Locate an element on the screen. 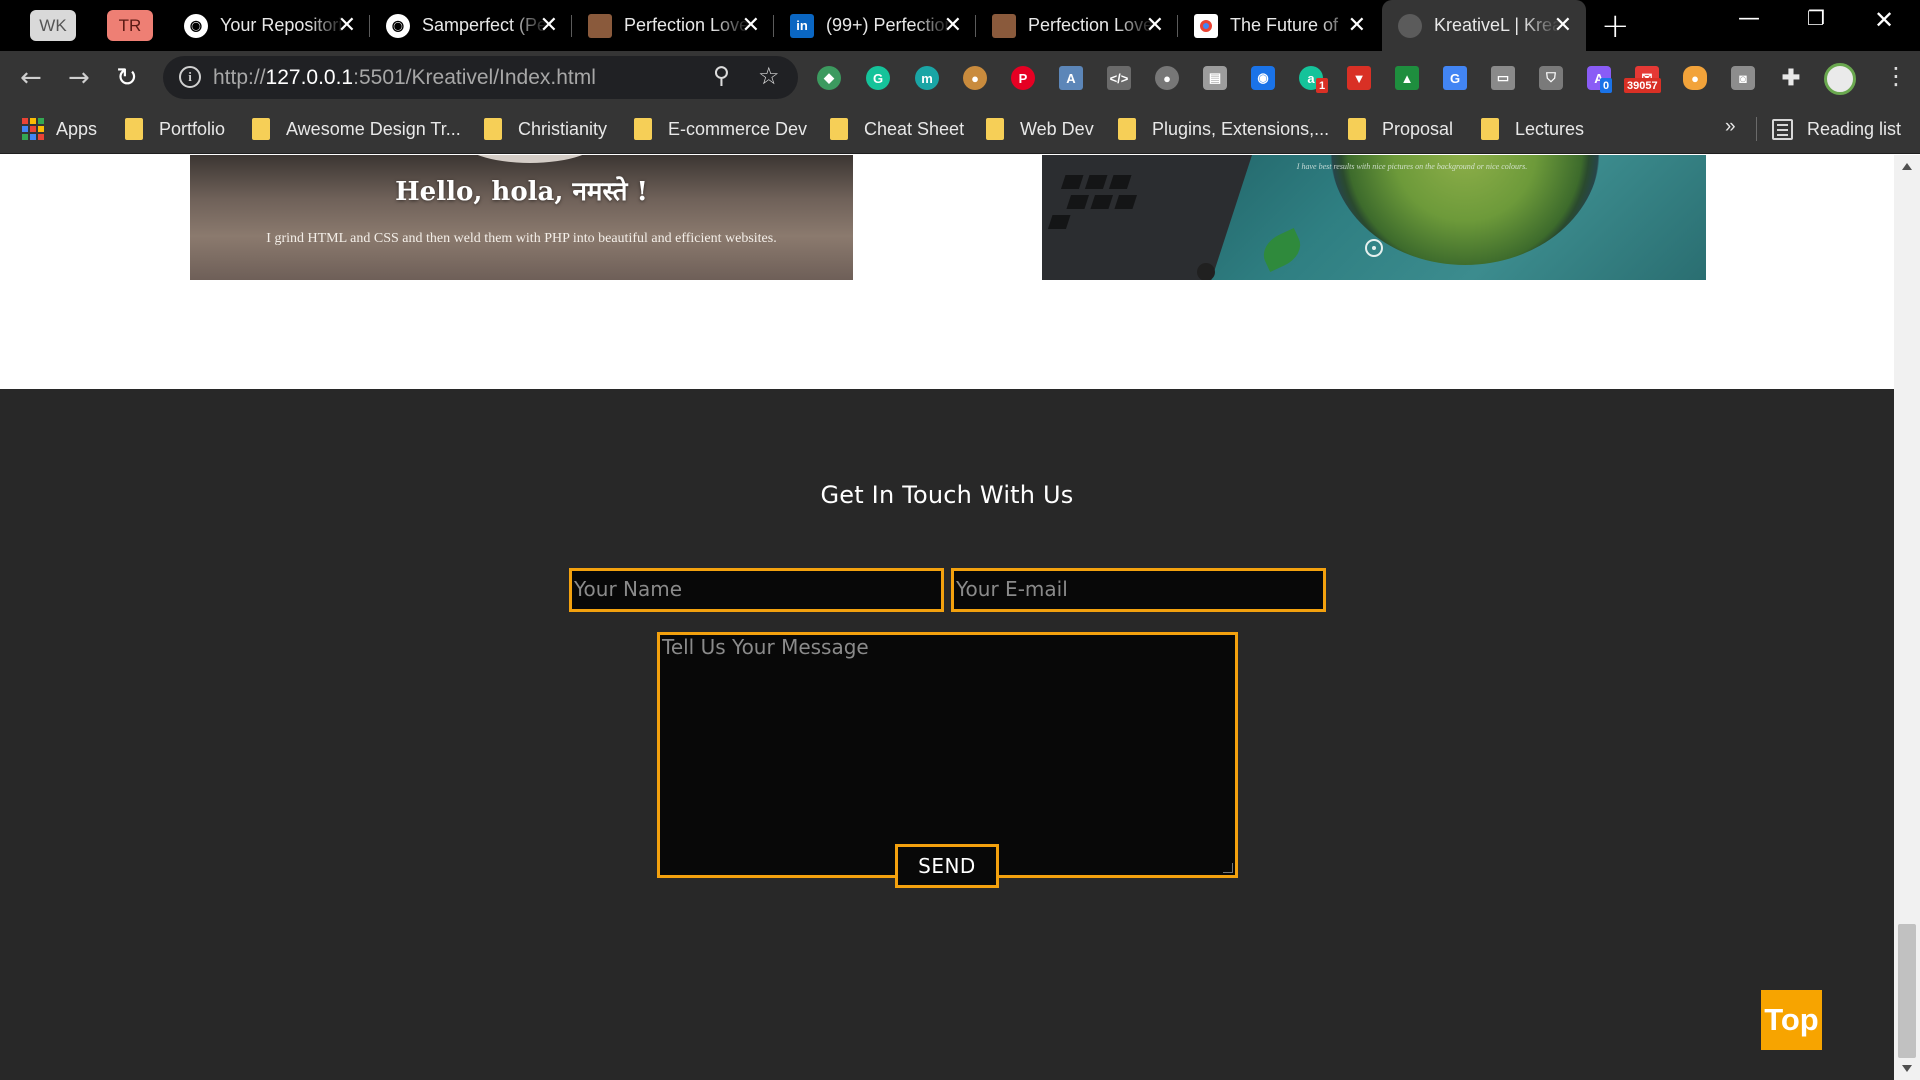 This screenshot has width=1920, height=1080. reading-list-button: Reading list is located at coordinates (1836, 129).